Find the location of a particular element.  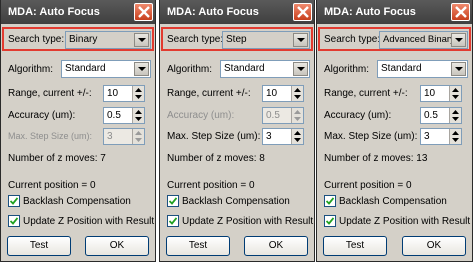

search-type-select: Advanced Binary is located at coordinates (423, 40).